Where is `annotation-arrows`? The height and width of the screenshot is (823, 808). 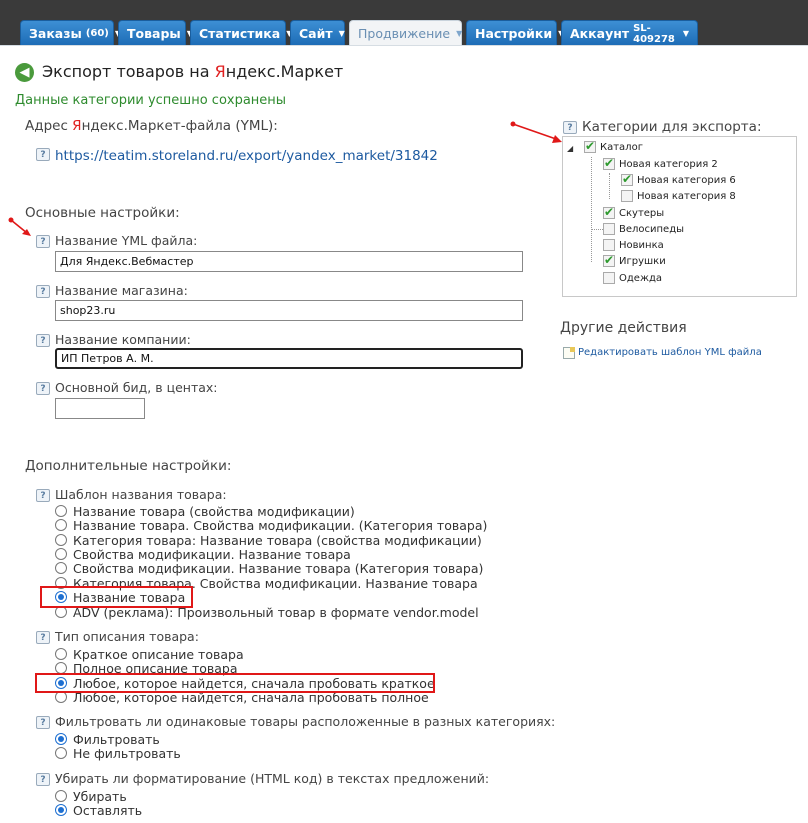 annotation-arrows is located at coordinates (285, 178).